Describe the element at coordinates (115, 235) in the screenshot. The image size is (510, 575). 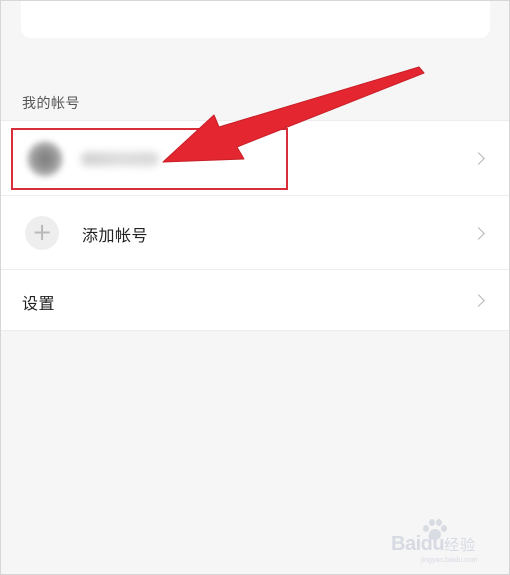
I see `add-account-label: 添加帐号` at that location.